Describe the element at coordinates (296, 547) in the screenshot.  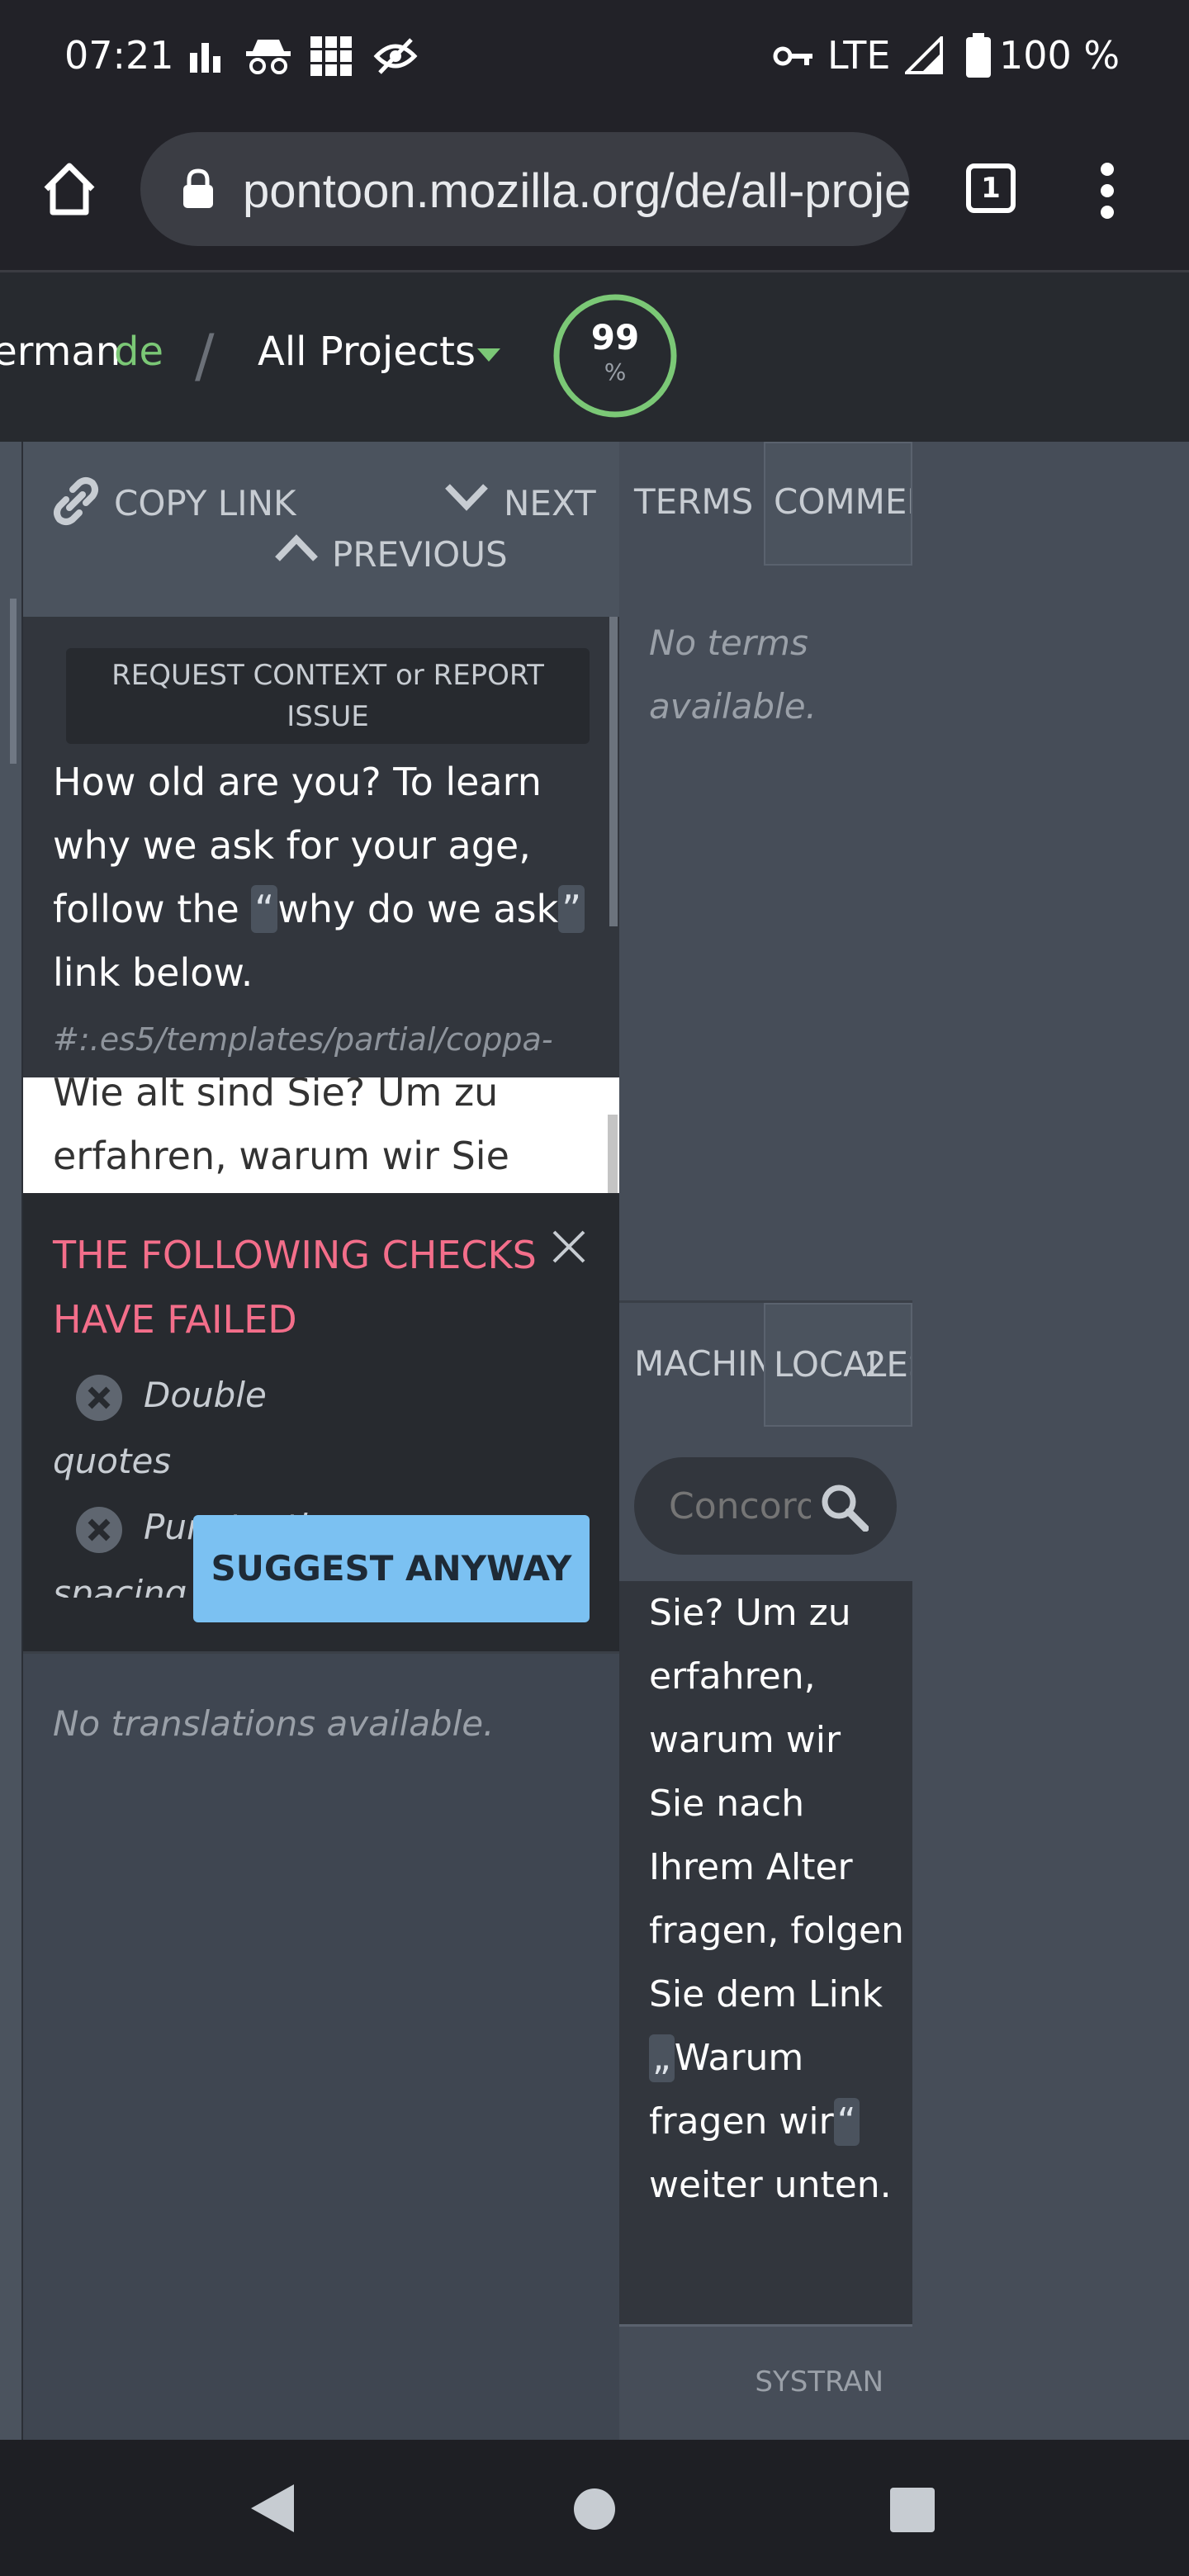
I see `chevron-up-icon` at that location.